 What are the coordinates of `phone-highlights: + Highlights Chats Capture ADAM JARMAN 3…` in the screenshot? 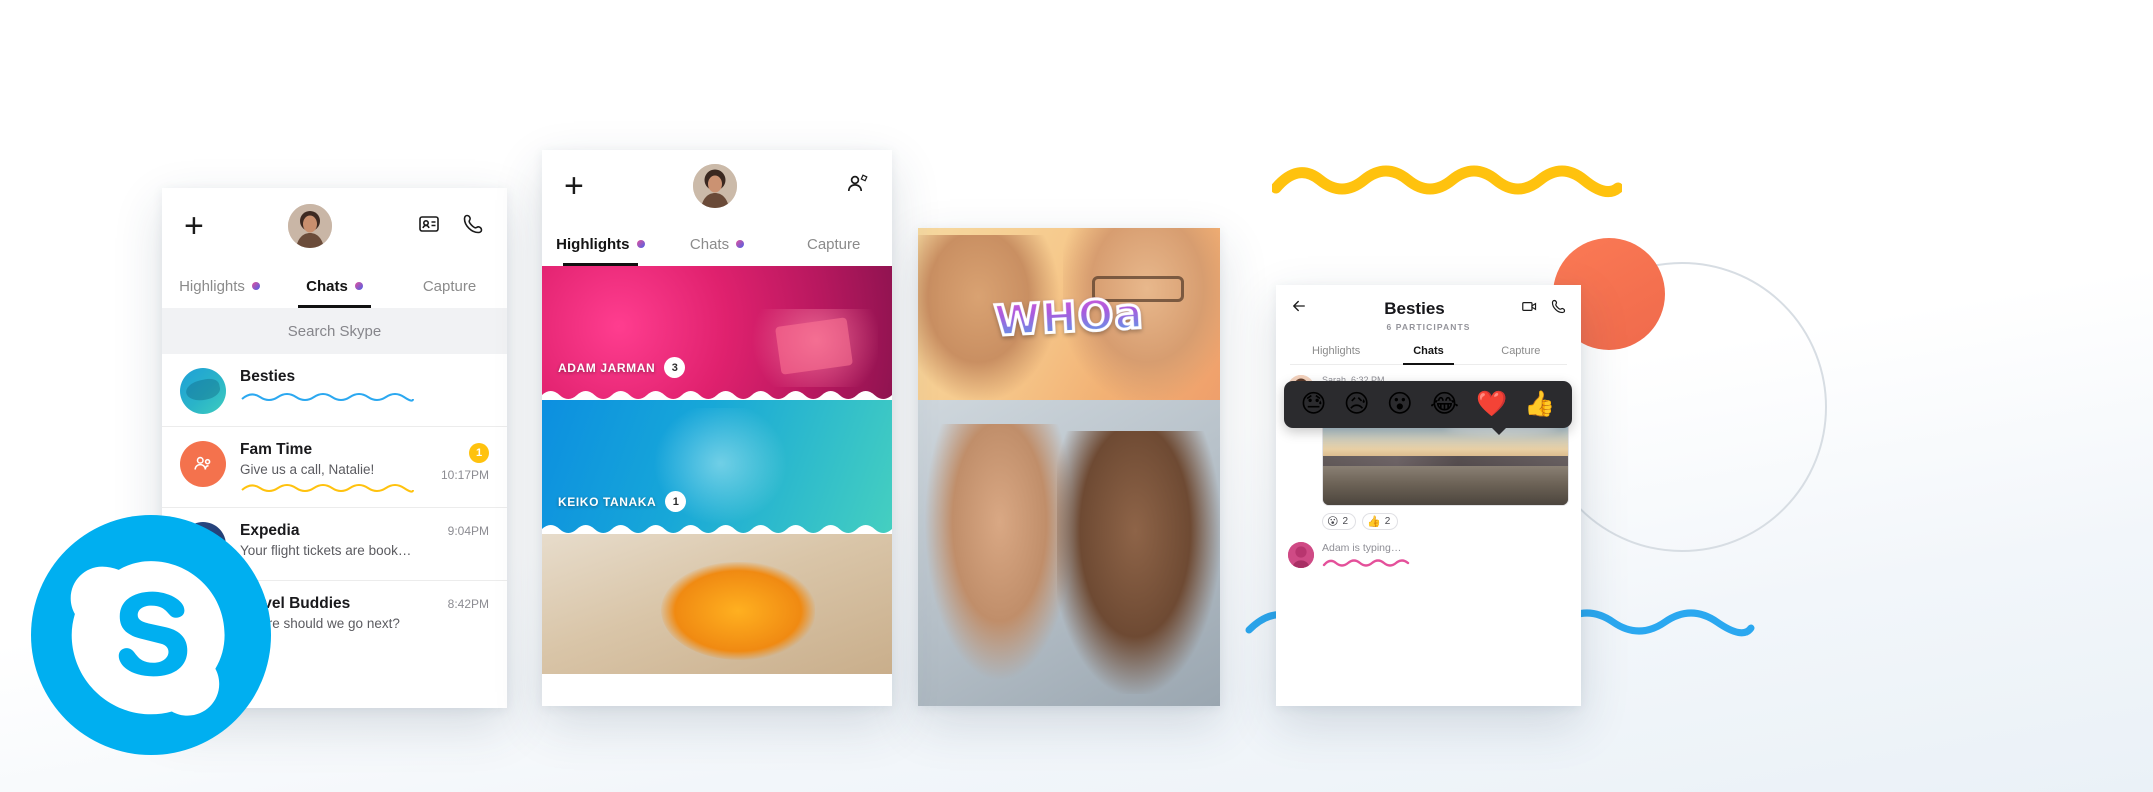 It's located at (717, 428).